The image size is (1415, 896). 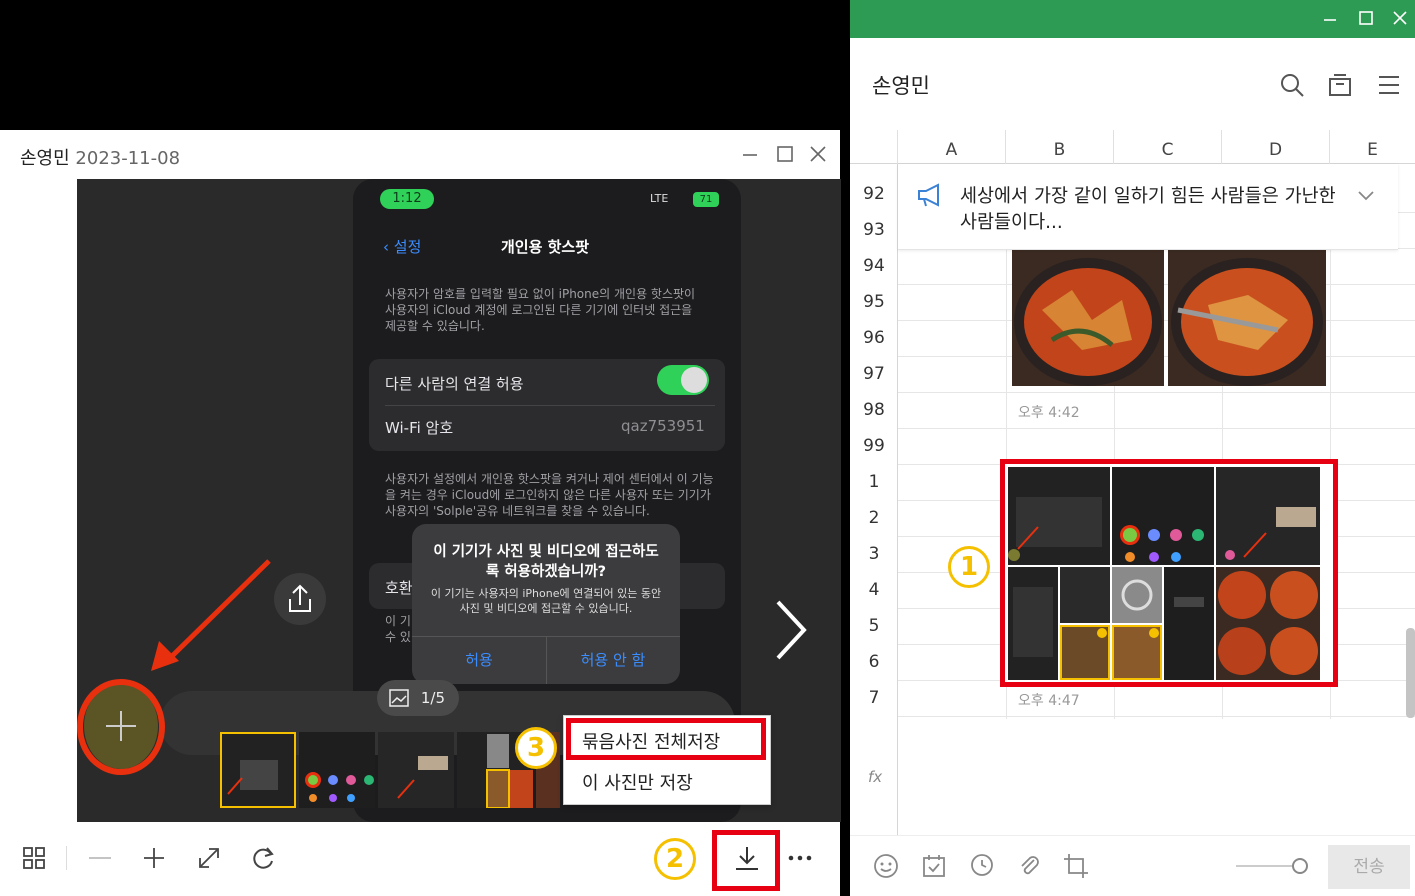 I want to click on more-options-icon, so click(x=800, y=858).